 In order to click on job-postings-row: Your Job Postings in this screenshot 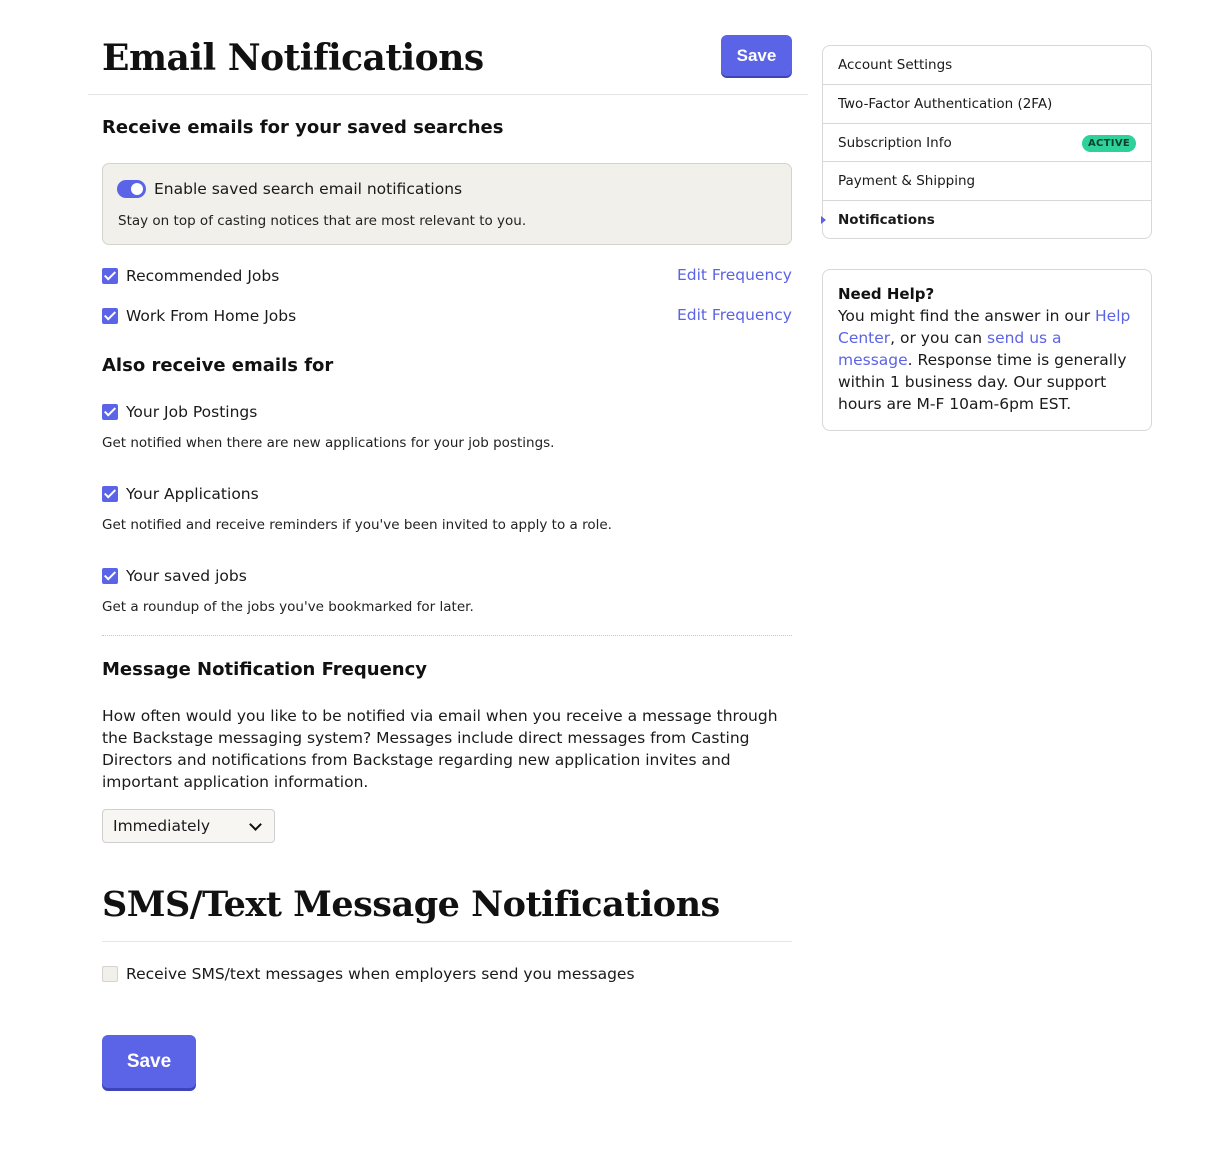, I will do `click(179, 412)`.